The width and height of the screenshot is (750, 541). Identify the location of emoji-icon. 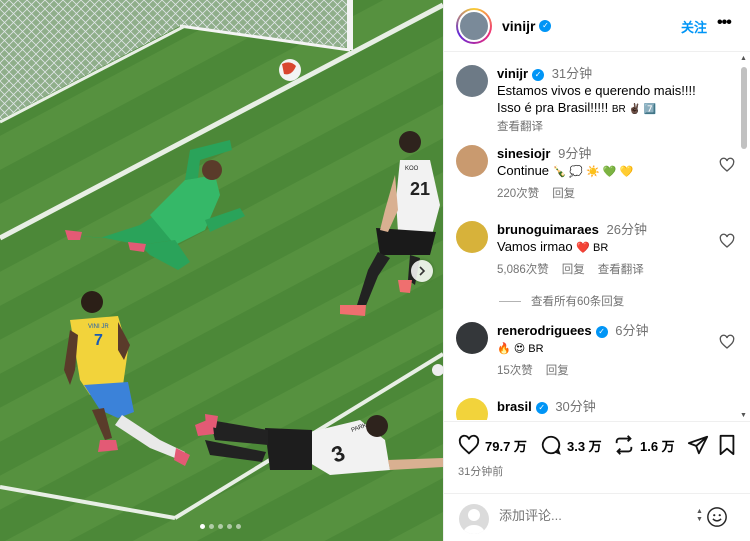
(717, 517).